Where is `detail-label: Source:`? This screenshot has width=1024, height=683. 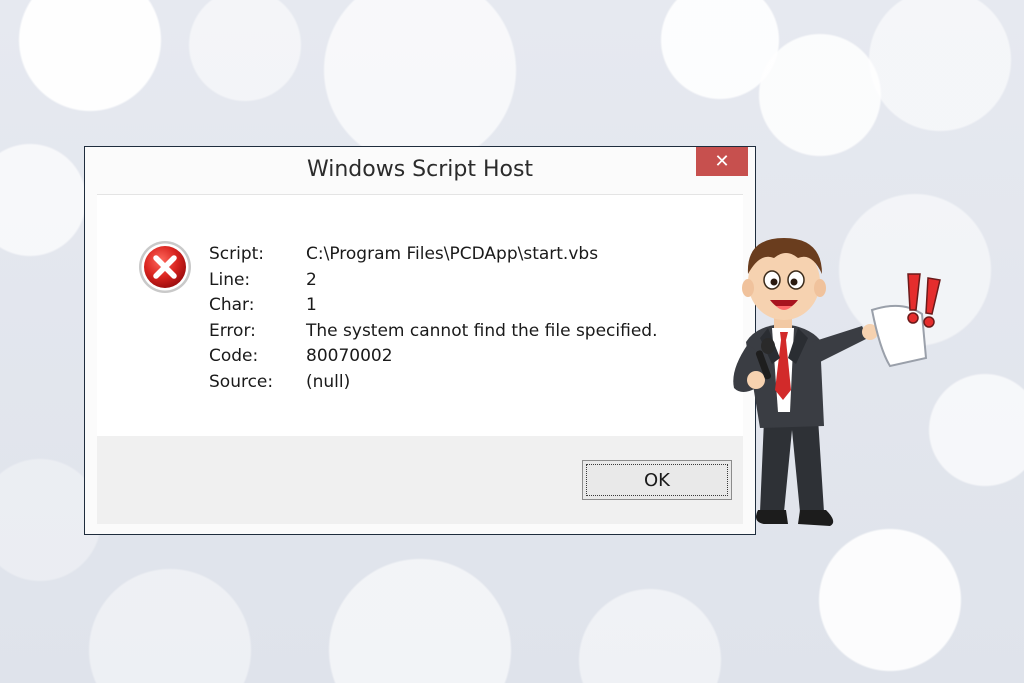 detail-label: Source: is located at coordinates (241, 381).